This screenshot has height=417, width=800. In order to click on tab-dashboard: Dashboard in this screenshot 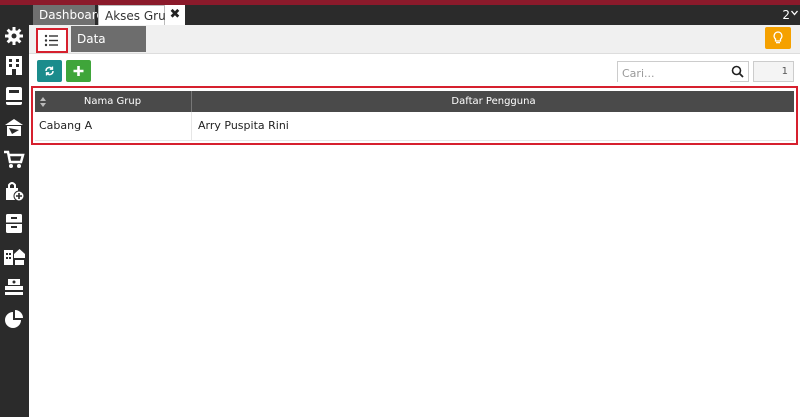, I will do `click(68, 15)`.